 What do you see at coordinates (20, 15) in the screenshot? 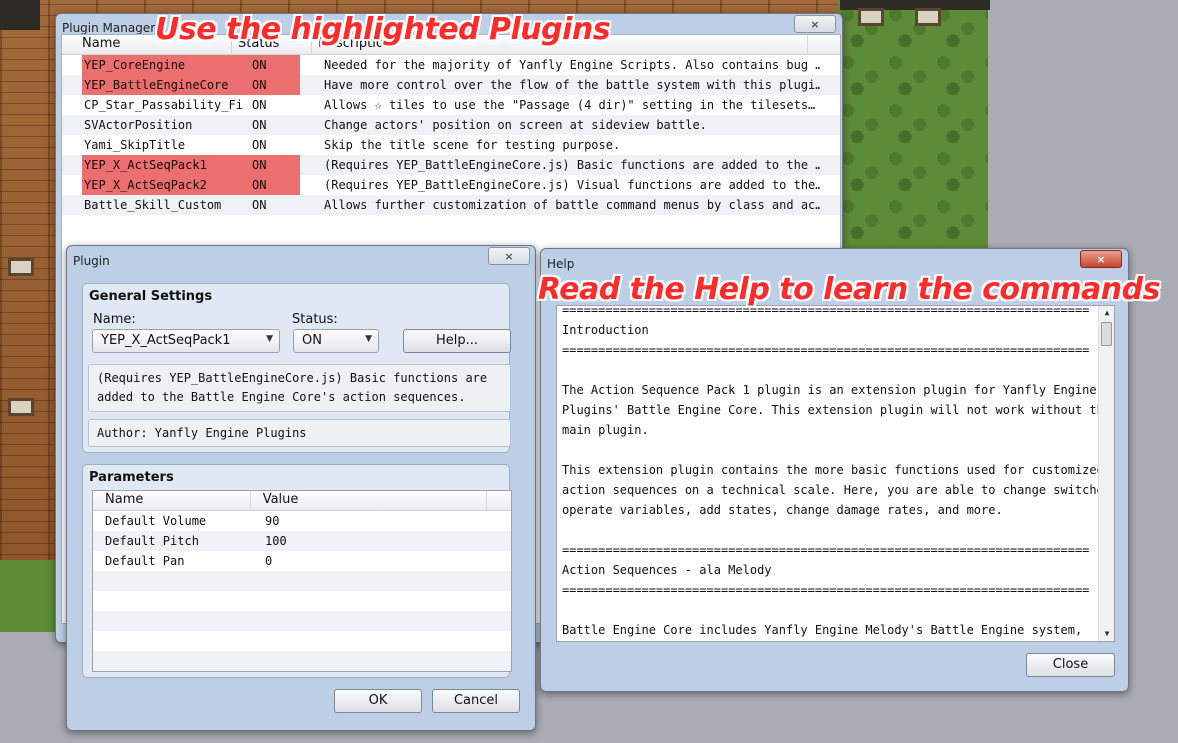
I see `map-wall` at bounding box center [20, 15].